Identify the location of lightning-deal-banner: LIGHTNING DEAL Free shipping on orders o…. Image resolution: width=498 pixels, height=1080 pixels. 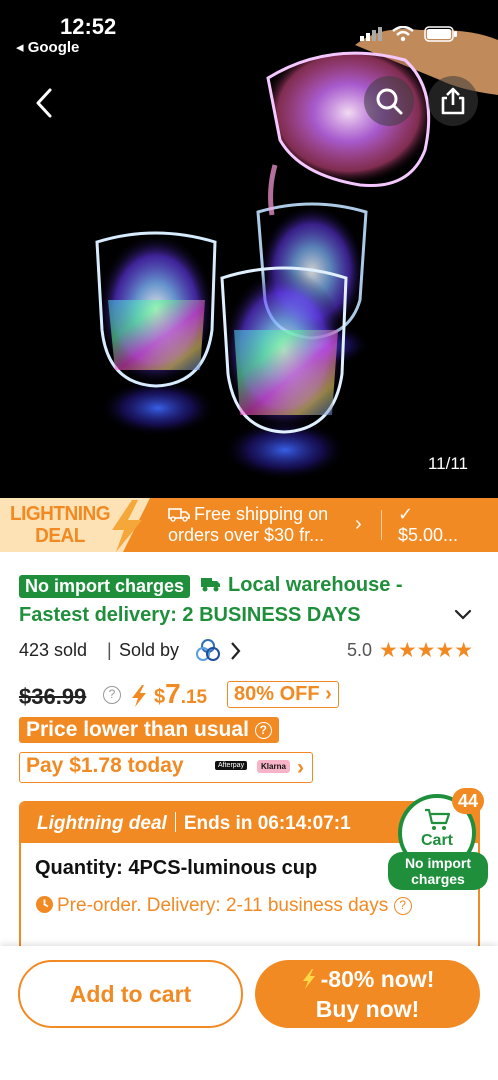
(249, 525).